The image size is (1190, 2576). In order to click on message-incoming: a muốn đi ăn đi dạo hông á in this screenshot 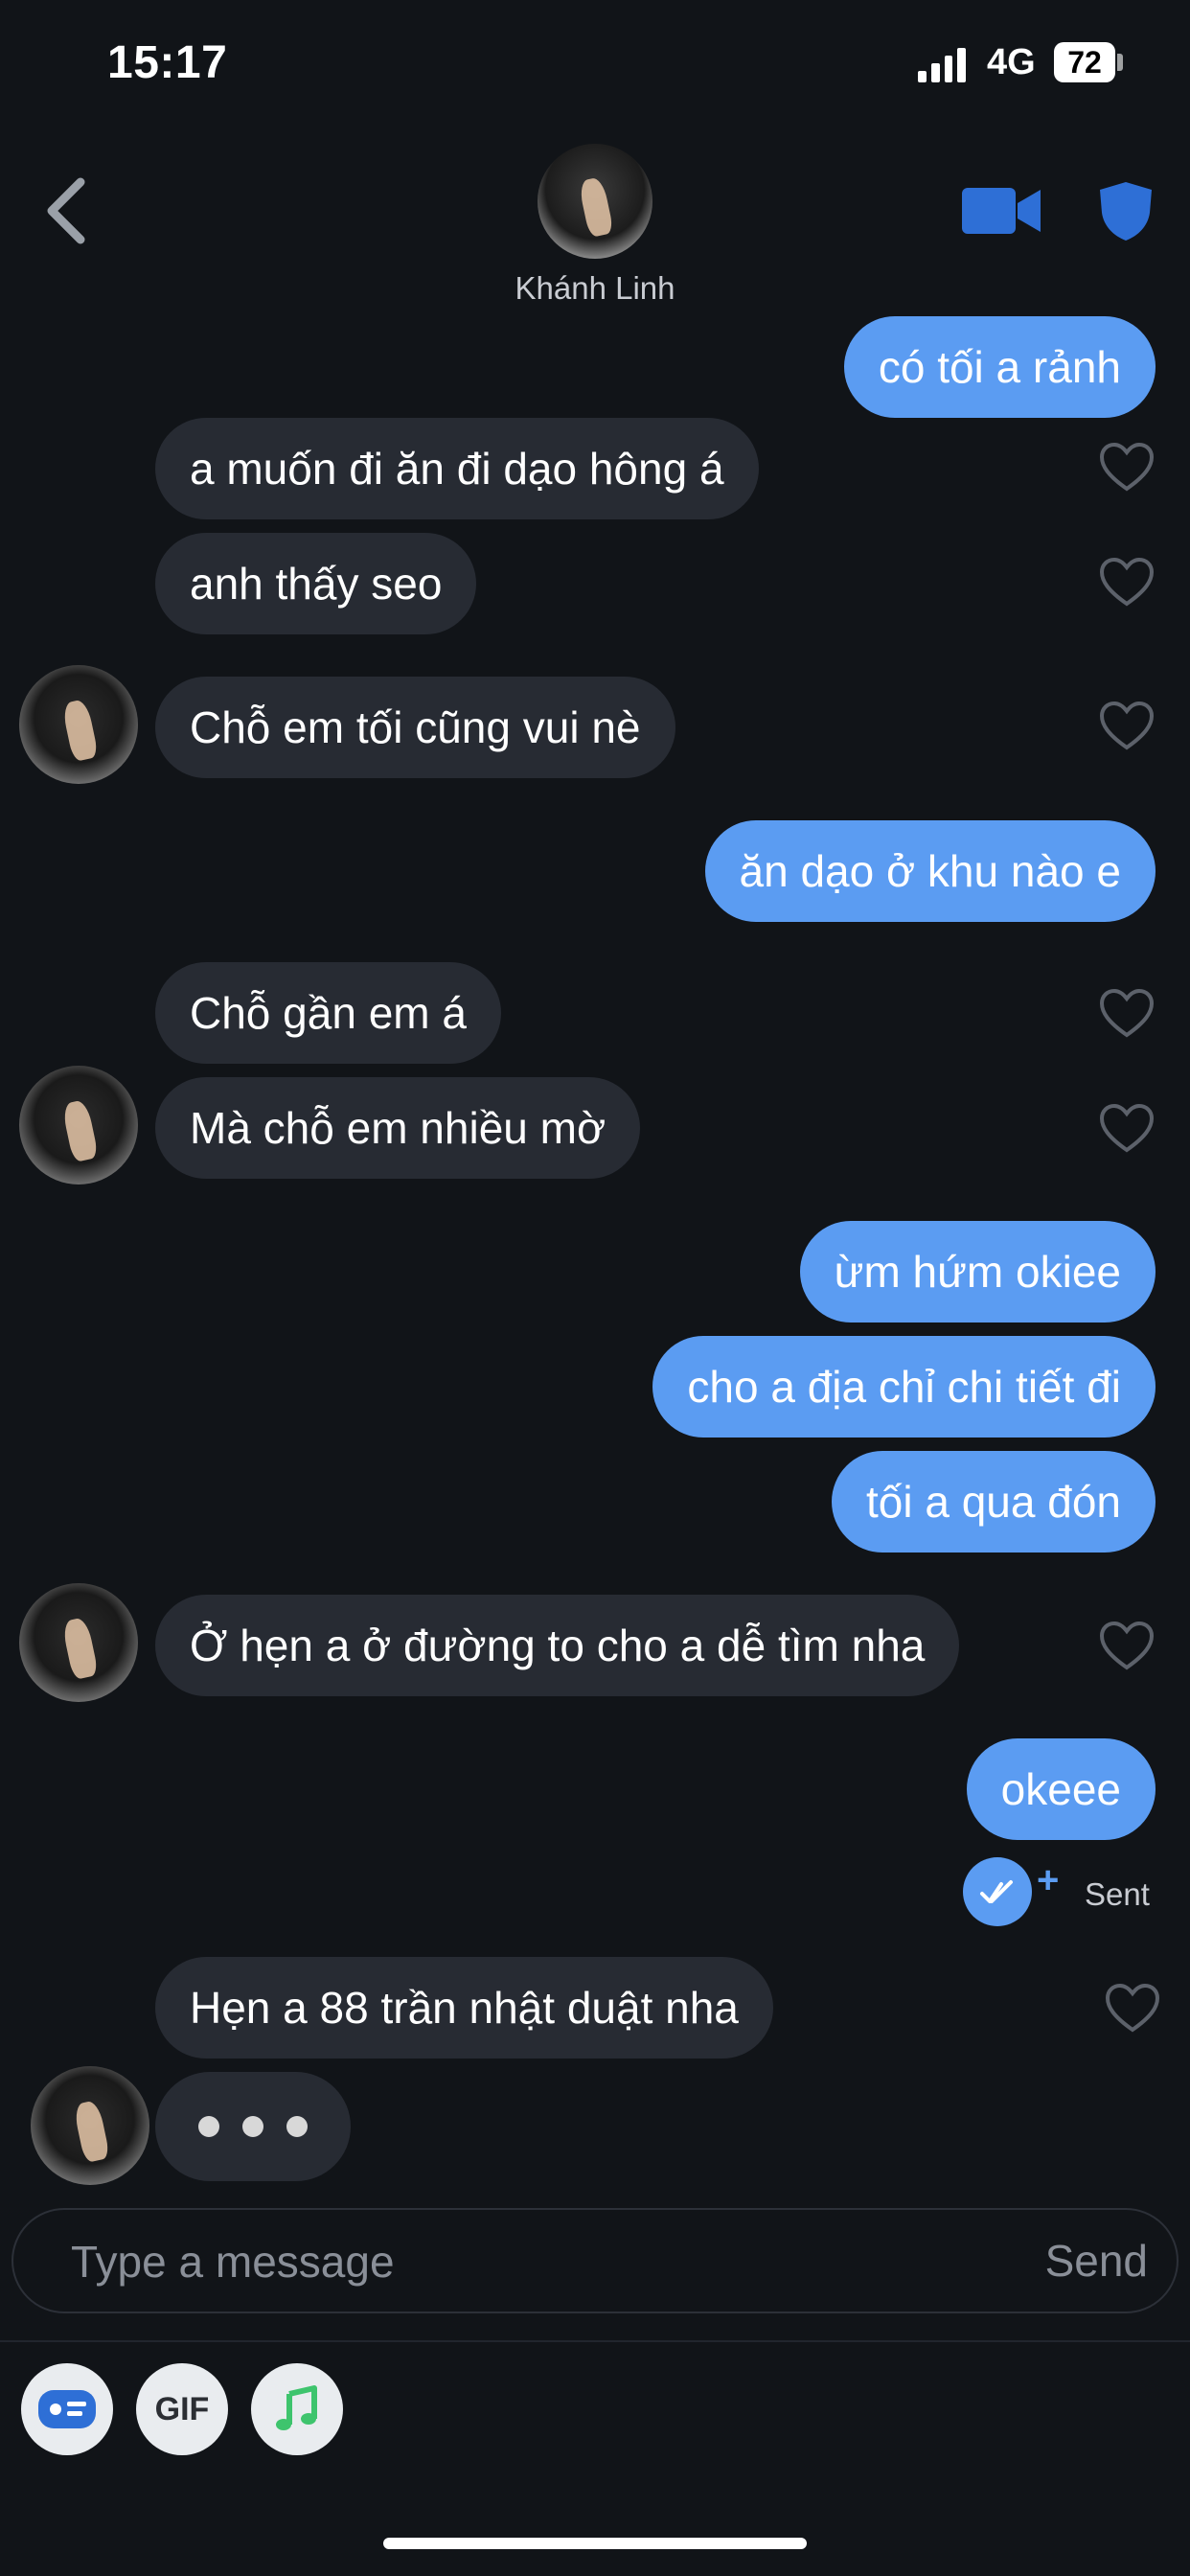, I will do `click(457, 468)`.